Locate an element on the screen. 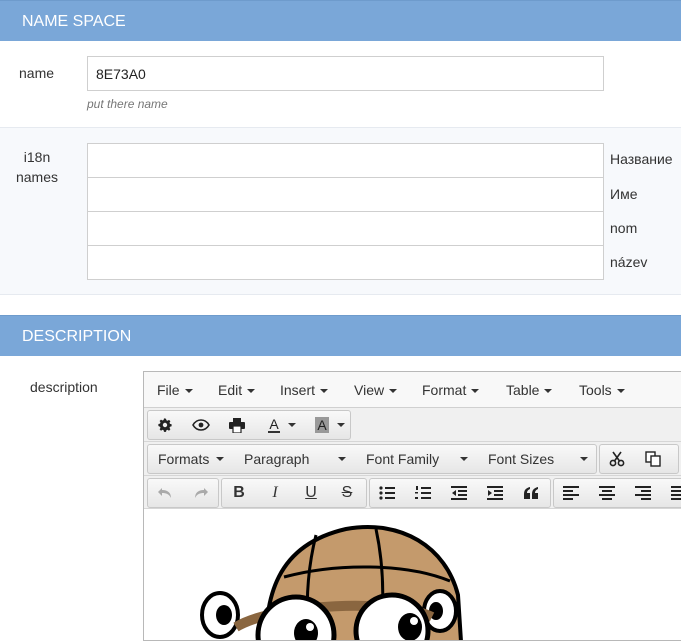 This screenshot has height=641, width=681. toolbar-group-utilities: A A is located at coordinates (249, 425).